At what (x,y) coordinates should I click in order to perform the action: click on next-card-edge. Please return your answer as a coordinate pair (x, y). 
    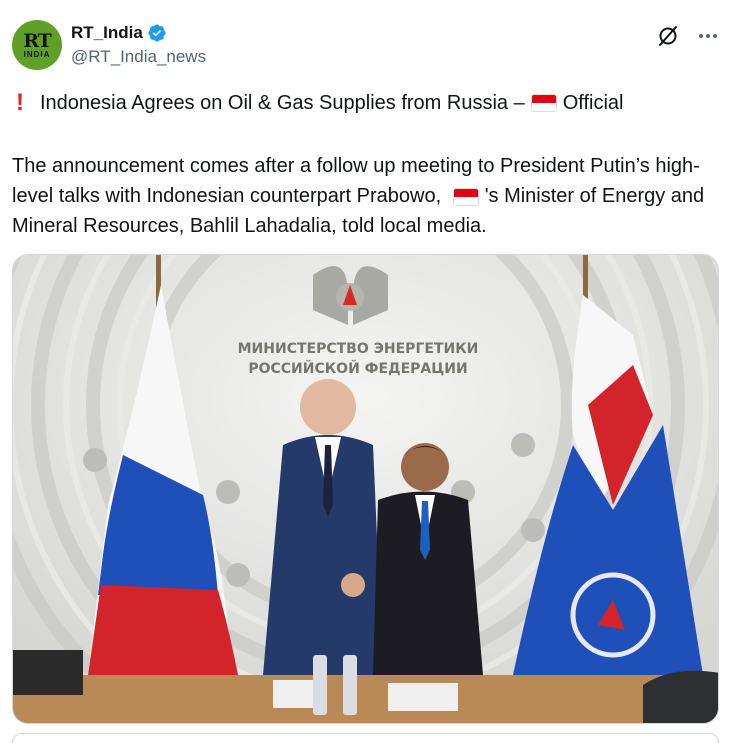
    Looking at the image, I should click on (365, 738).